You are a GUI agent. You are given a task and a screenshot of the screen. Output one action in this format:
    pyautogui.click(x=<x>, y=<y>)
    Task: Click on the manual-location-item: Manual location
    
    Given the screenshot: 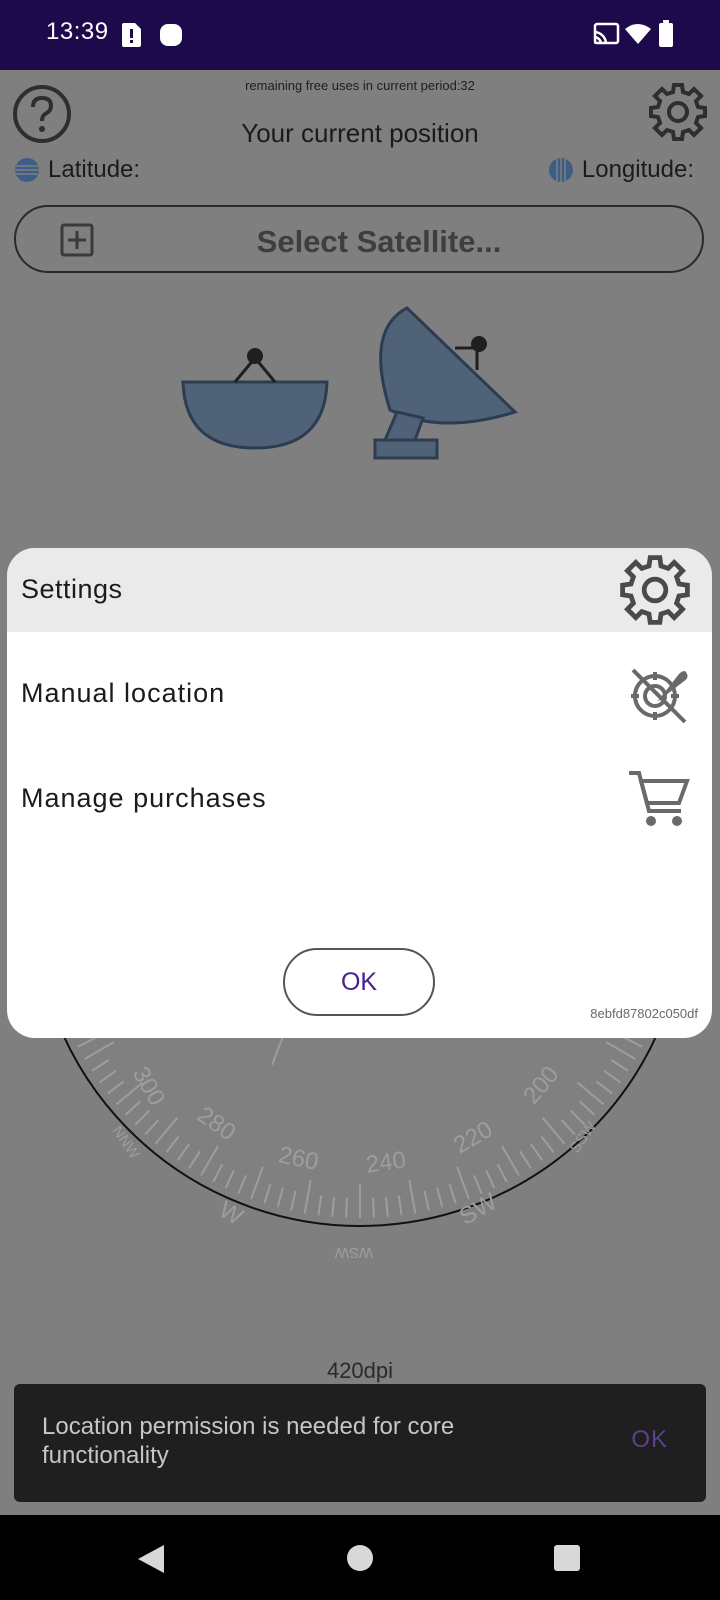 What is the action you would take?
    pyautogui.click(x=359, y=693)
    